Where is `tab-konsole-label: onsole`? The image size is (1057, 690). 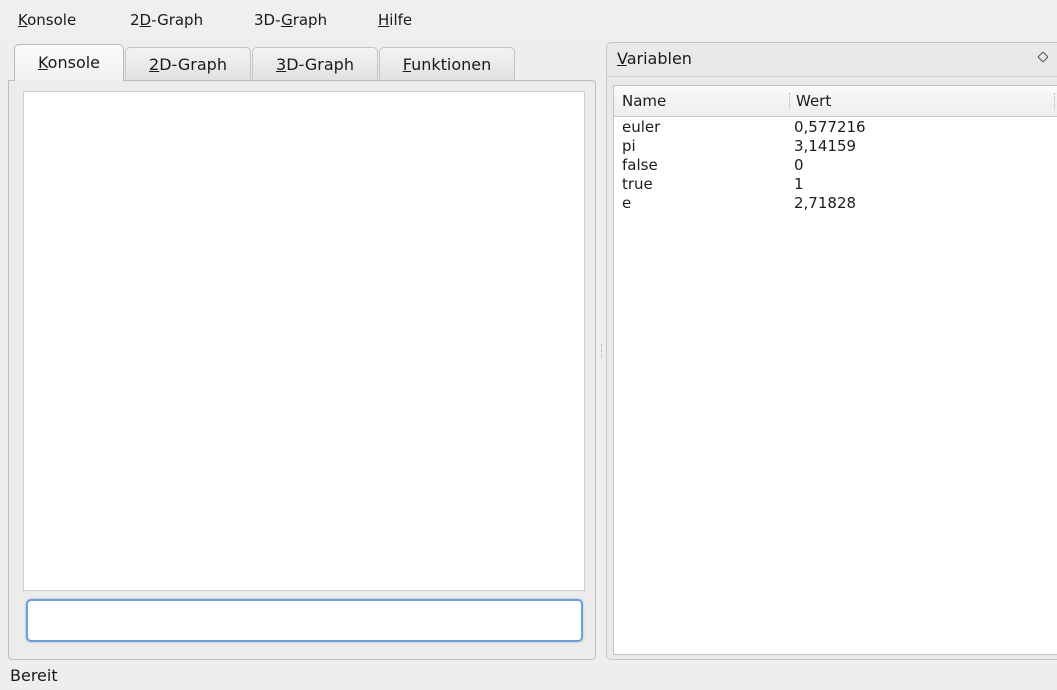 tab-konsole-label: onsole is located at coordinates (74, 62).